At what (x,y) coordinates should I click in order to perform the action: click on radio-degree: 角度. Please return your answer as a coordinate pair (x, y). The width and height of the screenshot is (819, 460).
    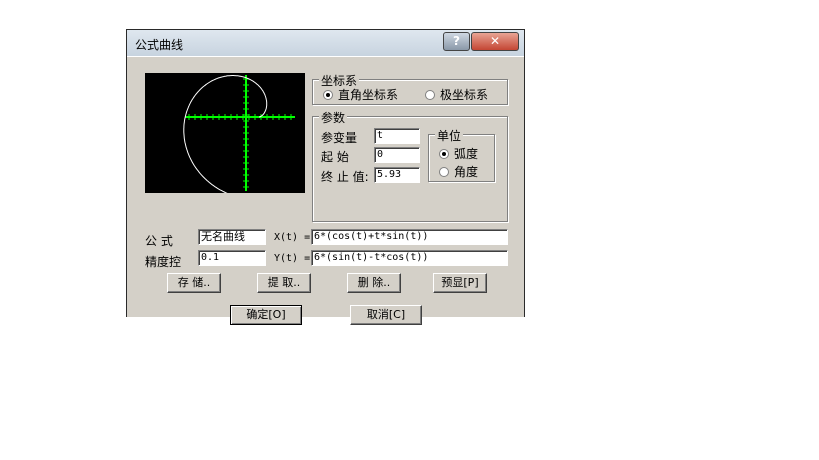
    Looking at the image, I should click on (458, 171).